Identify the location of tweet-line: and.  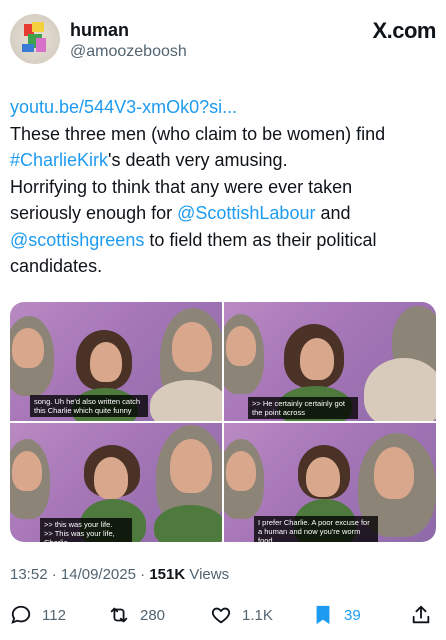
(333, 213).